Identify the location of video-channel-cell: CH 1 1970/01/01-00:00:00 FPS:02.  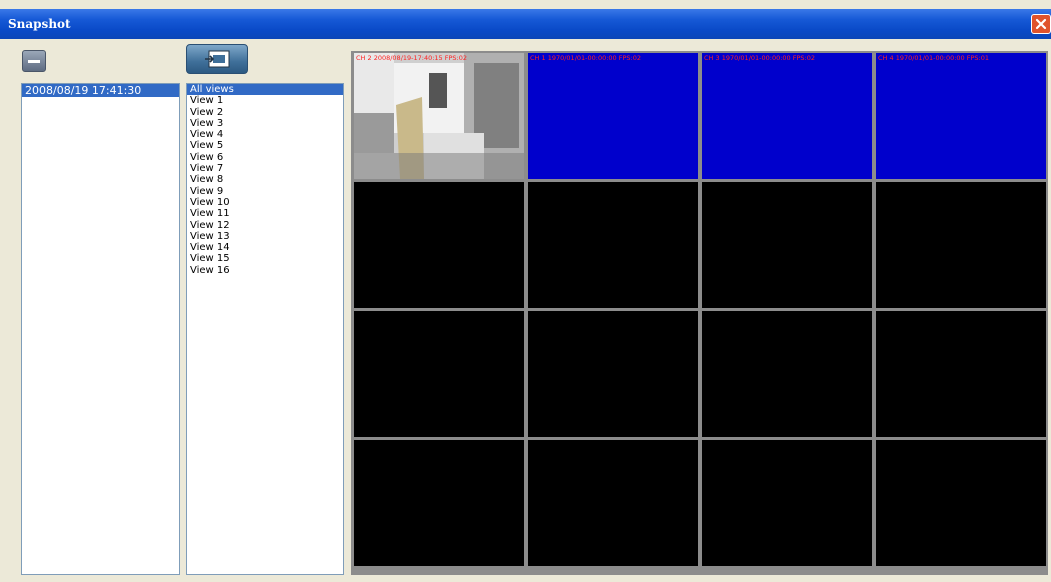
(613, 116).